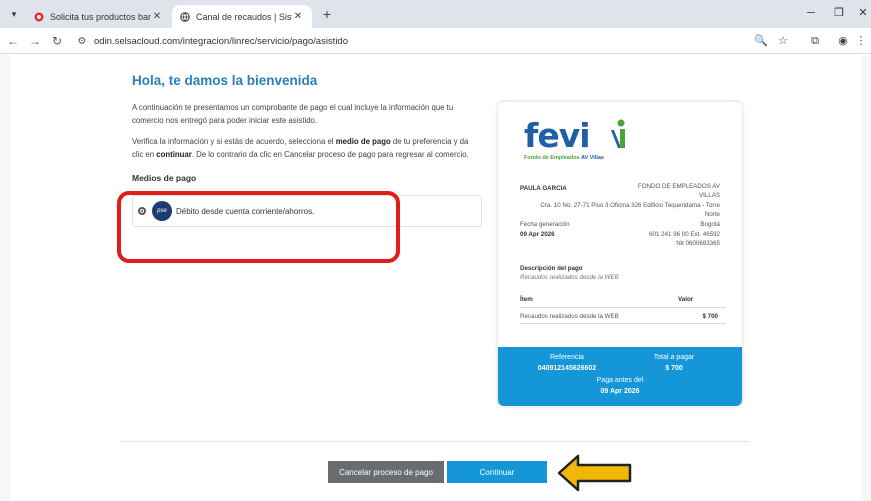  What do you see at coordinates (526, 299) in the screenshot?
I see `item-column-header: Ítem` at bounding box center [526, 299].